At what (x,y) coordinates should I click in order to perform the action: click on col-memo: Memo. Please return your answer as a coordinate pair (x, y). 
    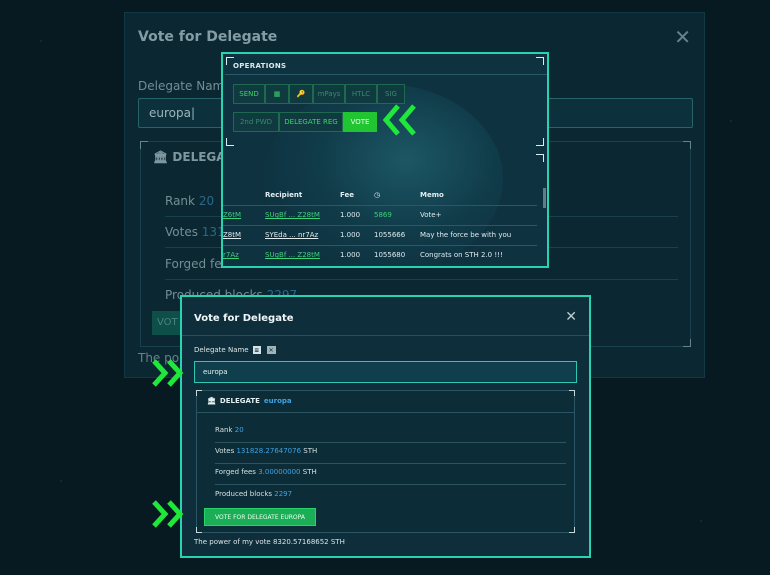
    Looking at the image, I should click on (432, 195).